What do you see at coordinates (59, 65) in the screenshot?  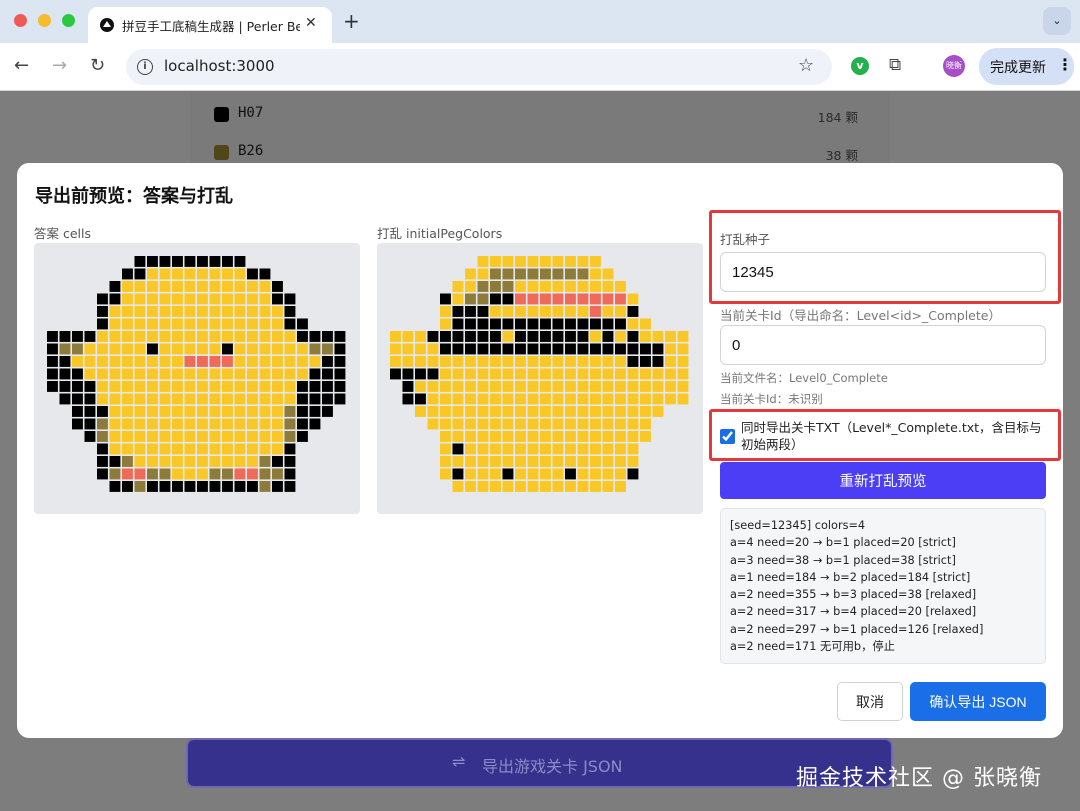 I see `forward-arrow-icon: →` at bounding box center [59, 65].